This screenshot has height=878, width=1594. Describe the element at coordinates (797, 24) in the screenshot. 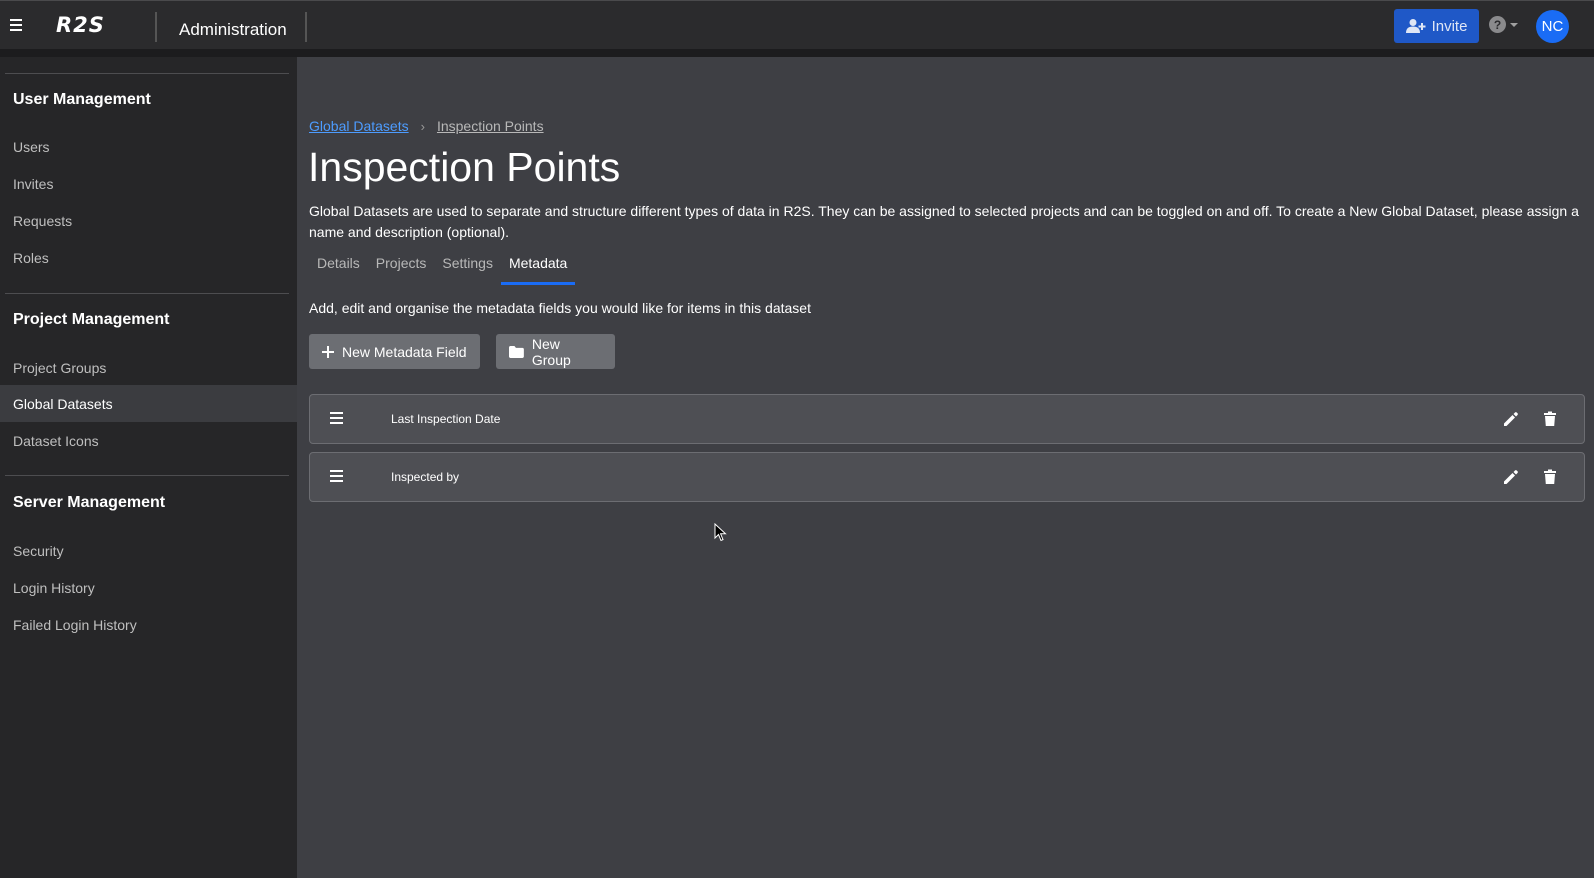

I see `top-bar: R2S Administration Invite ? NC` at that location.